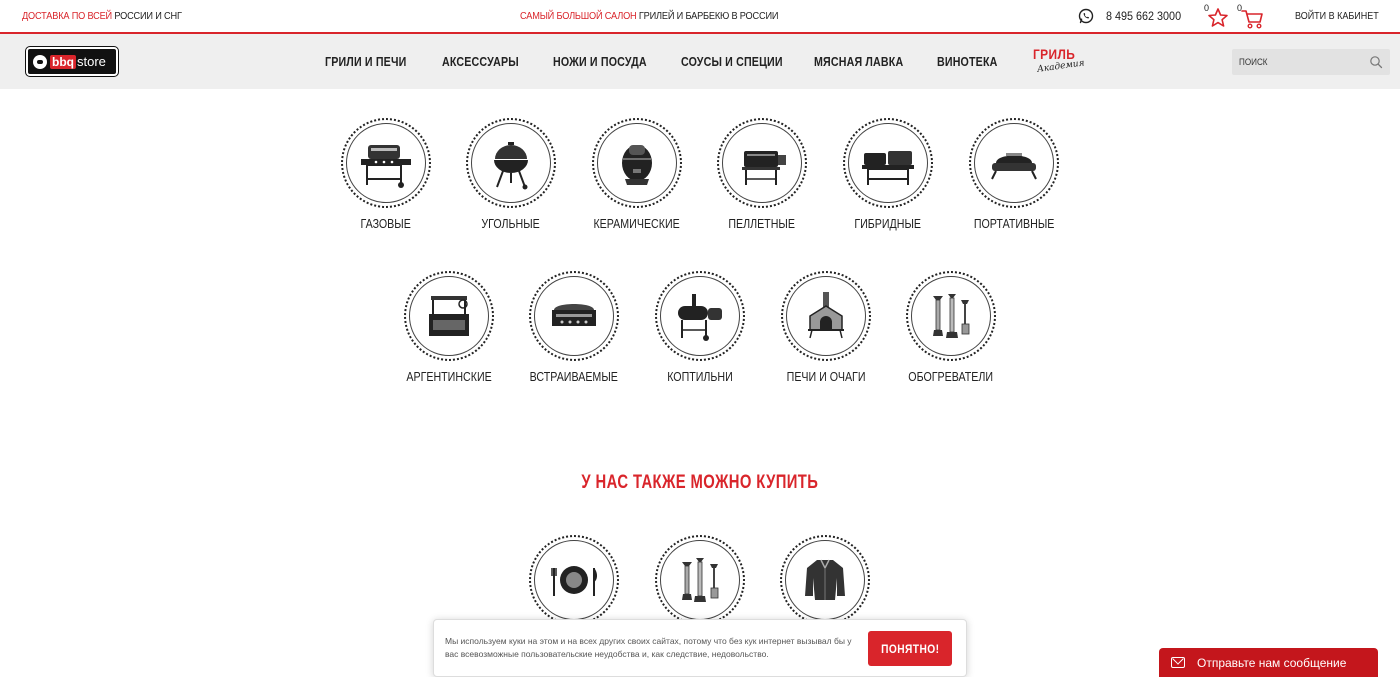 The width and height of the screenshot is (1400, 677). I want to click on also-item-heater-circle, so click(700, 580).